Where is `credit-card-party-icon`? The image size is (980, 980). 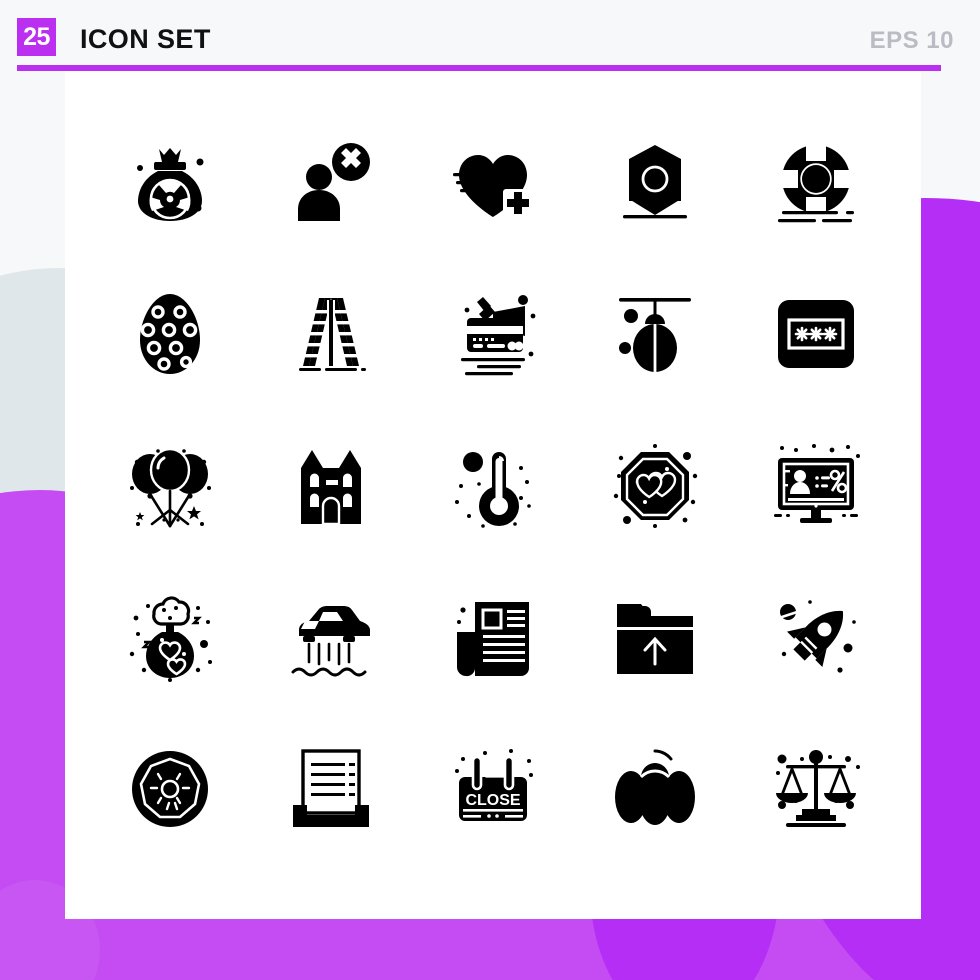 credit-card-party-icon is located at coordinates (498, 335).